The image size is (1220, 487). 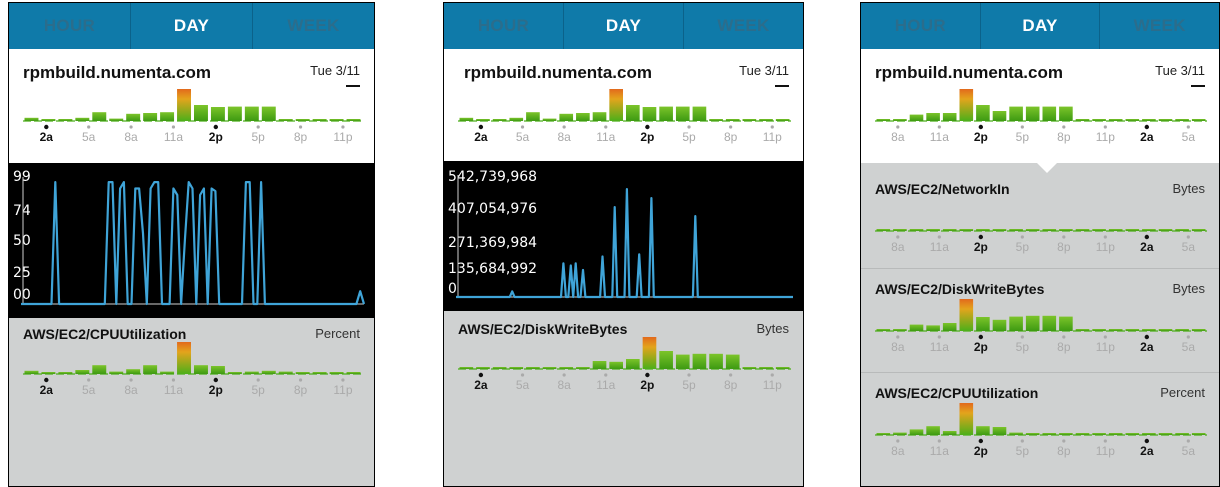 I want to click on metric-unit: Bytes, so click(x=1188, y=188).